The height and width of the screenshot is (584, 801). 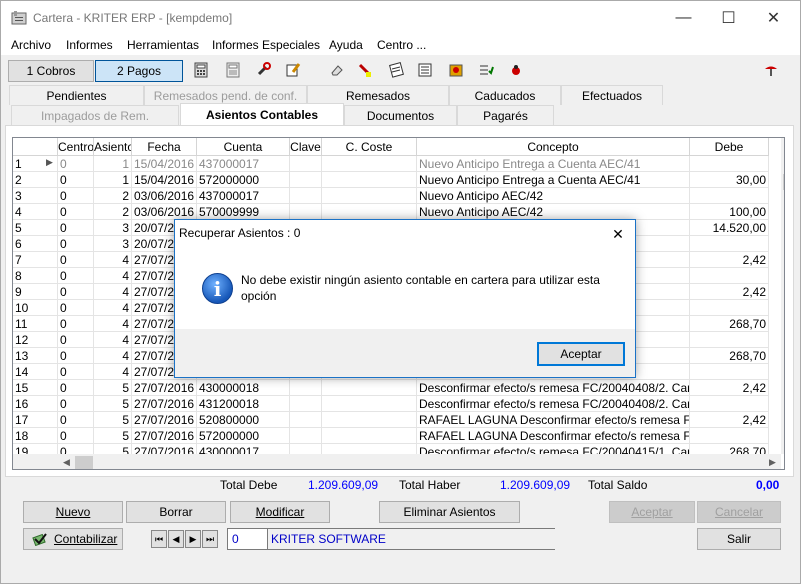 I want to click on tab-efectuados: Efectuados, so click(x=612, y=95).